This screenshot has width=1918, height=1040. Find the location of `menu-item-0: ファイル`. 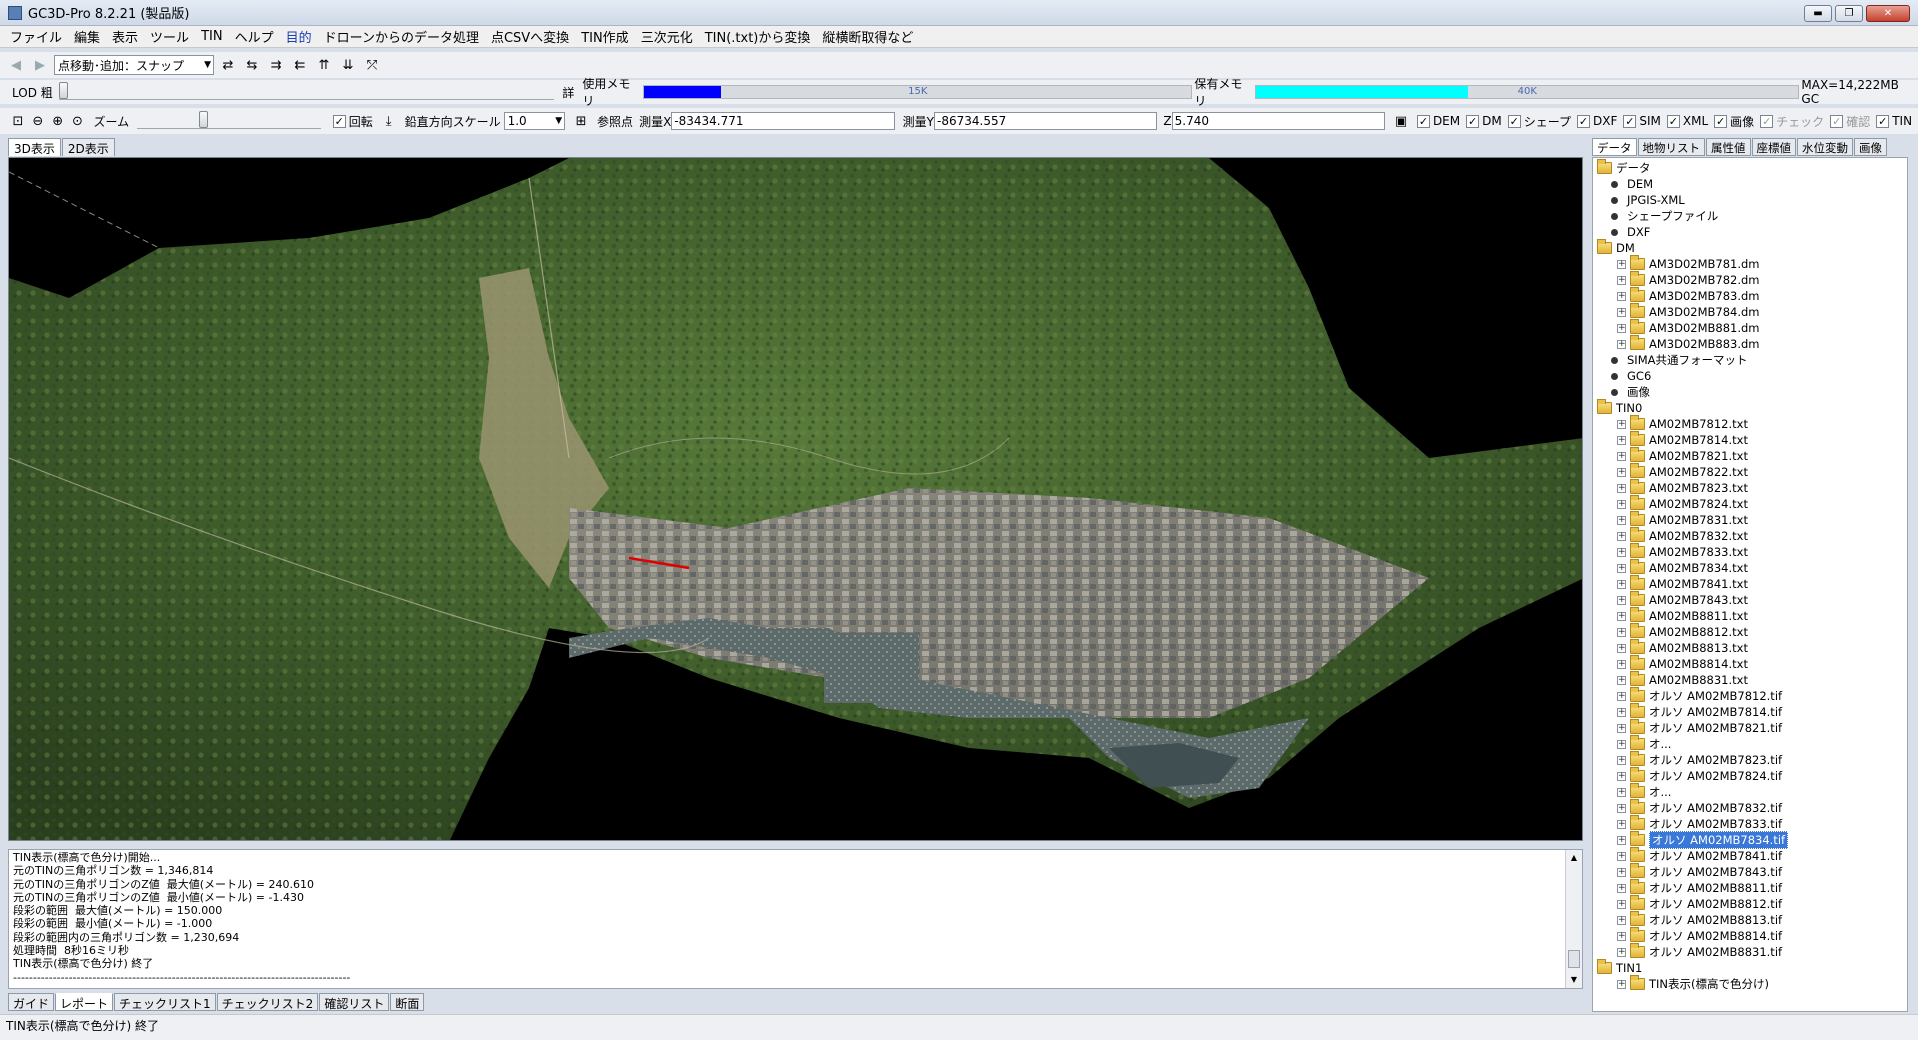

menu-item-0: ファイル is located at coordinates (36, 36).